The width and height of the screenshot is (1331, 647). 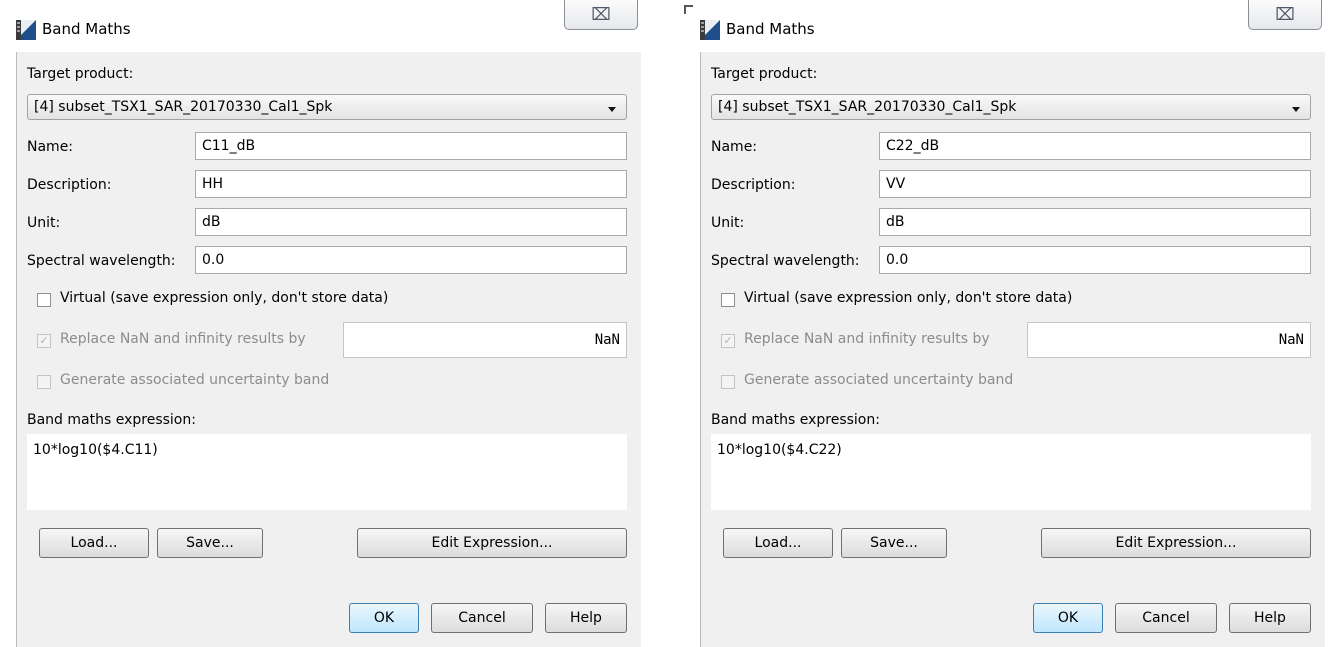 I want to click on expression-textarea: 10*log10($4.C11), so click(x=327, y=472).